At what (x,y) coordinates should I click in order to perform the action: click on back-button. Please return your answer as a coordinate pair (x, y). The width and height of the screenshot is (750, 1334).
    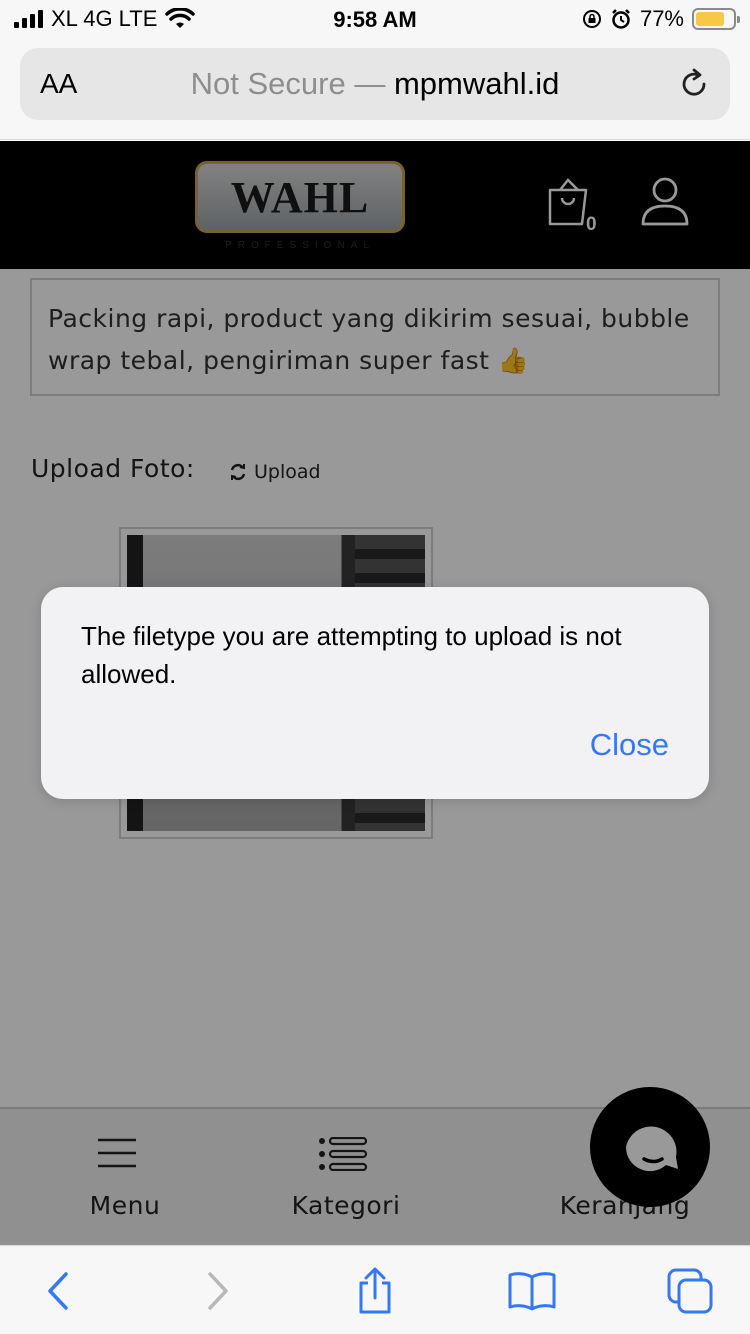
    Looking at the image, I should click on (58, 1291).